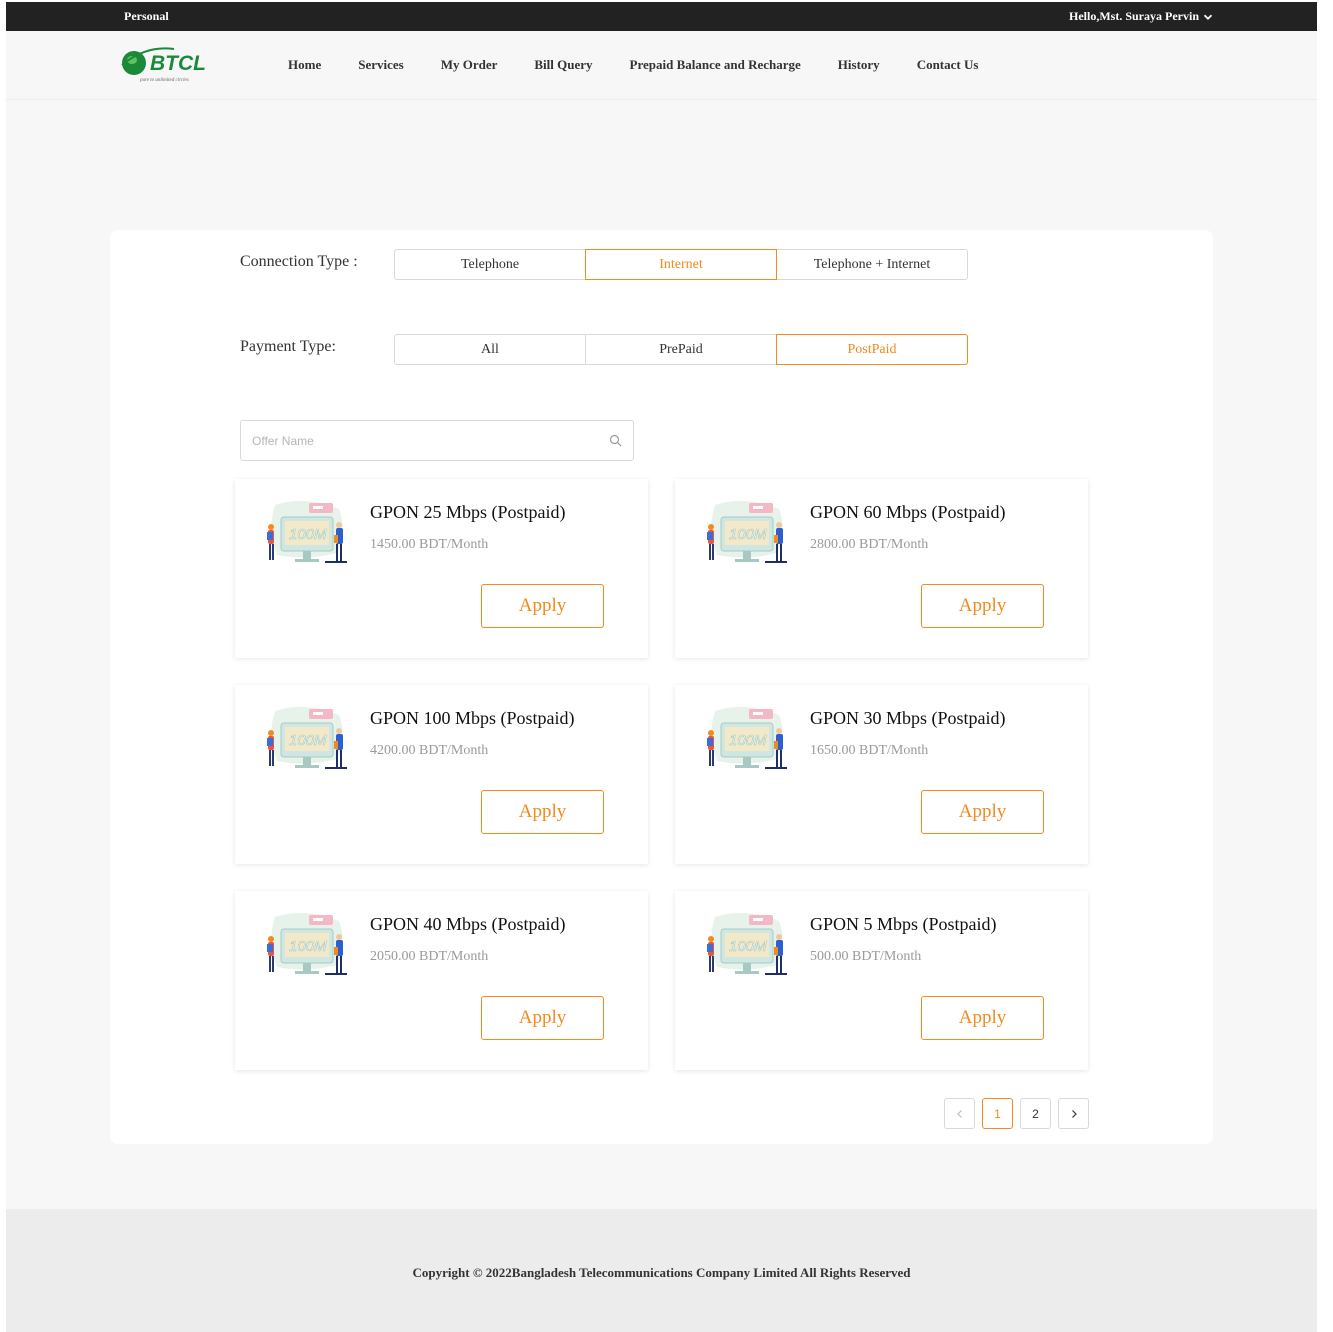 Image resolution: width=1333 pixels, height=1332 pixels. Describe the element at coordinates (429, 750) in the screenshot. I see `offer-price: 4200.00 BDT/Month` at that location.